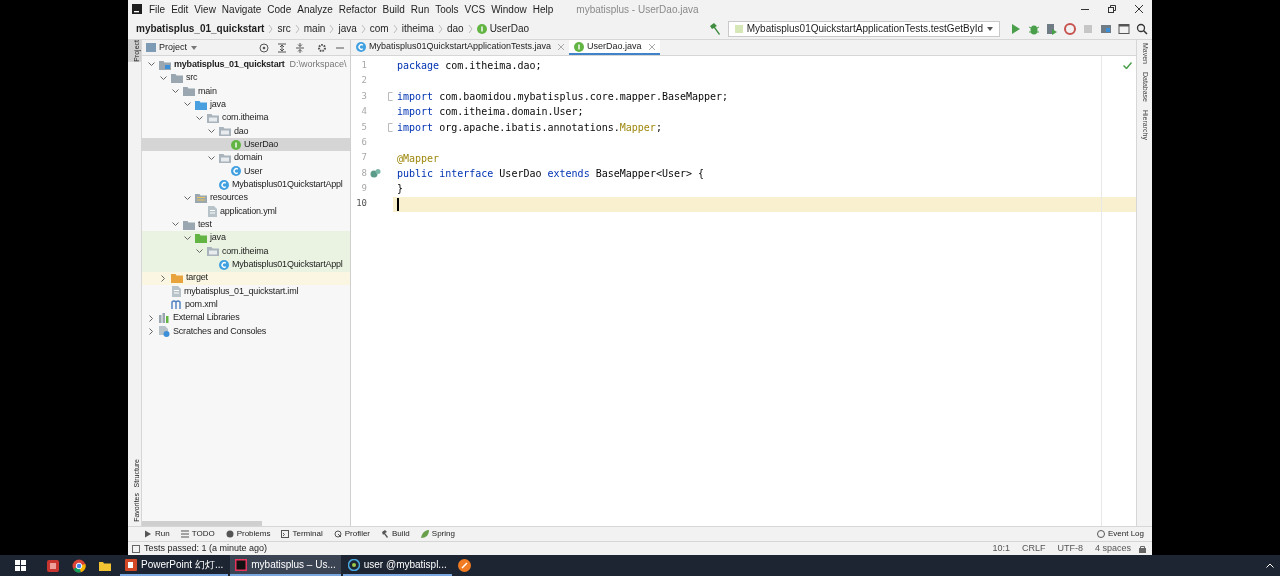  I want to click on editor-tab: Mybatisplus01QuickstartApplicationTests.java, so click(460, 47).